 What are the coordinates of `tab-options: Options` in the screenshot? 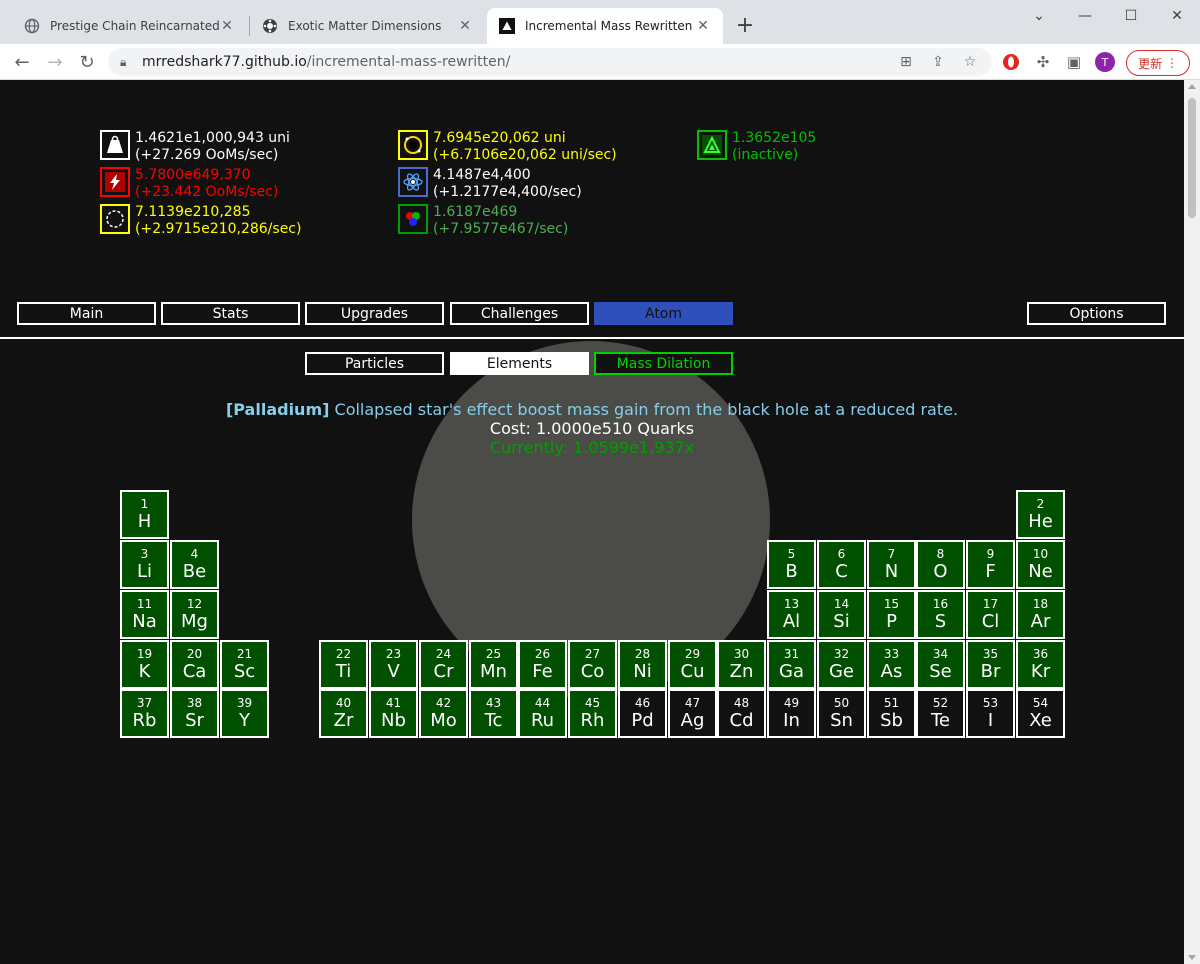 It's located at (1096, 313).